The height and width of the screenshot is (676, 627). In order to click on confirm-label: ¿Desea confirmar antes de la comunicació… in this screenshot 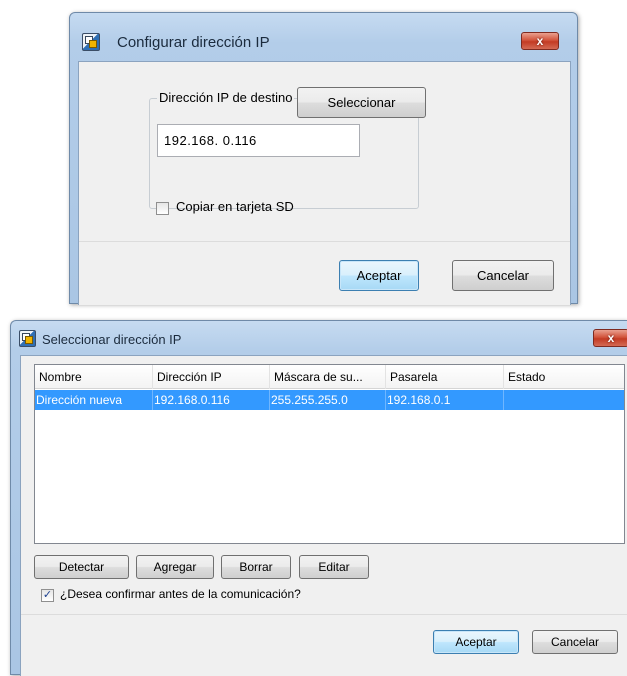, I will do `click(180, 594)`.